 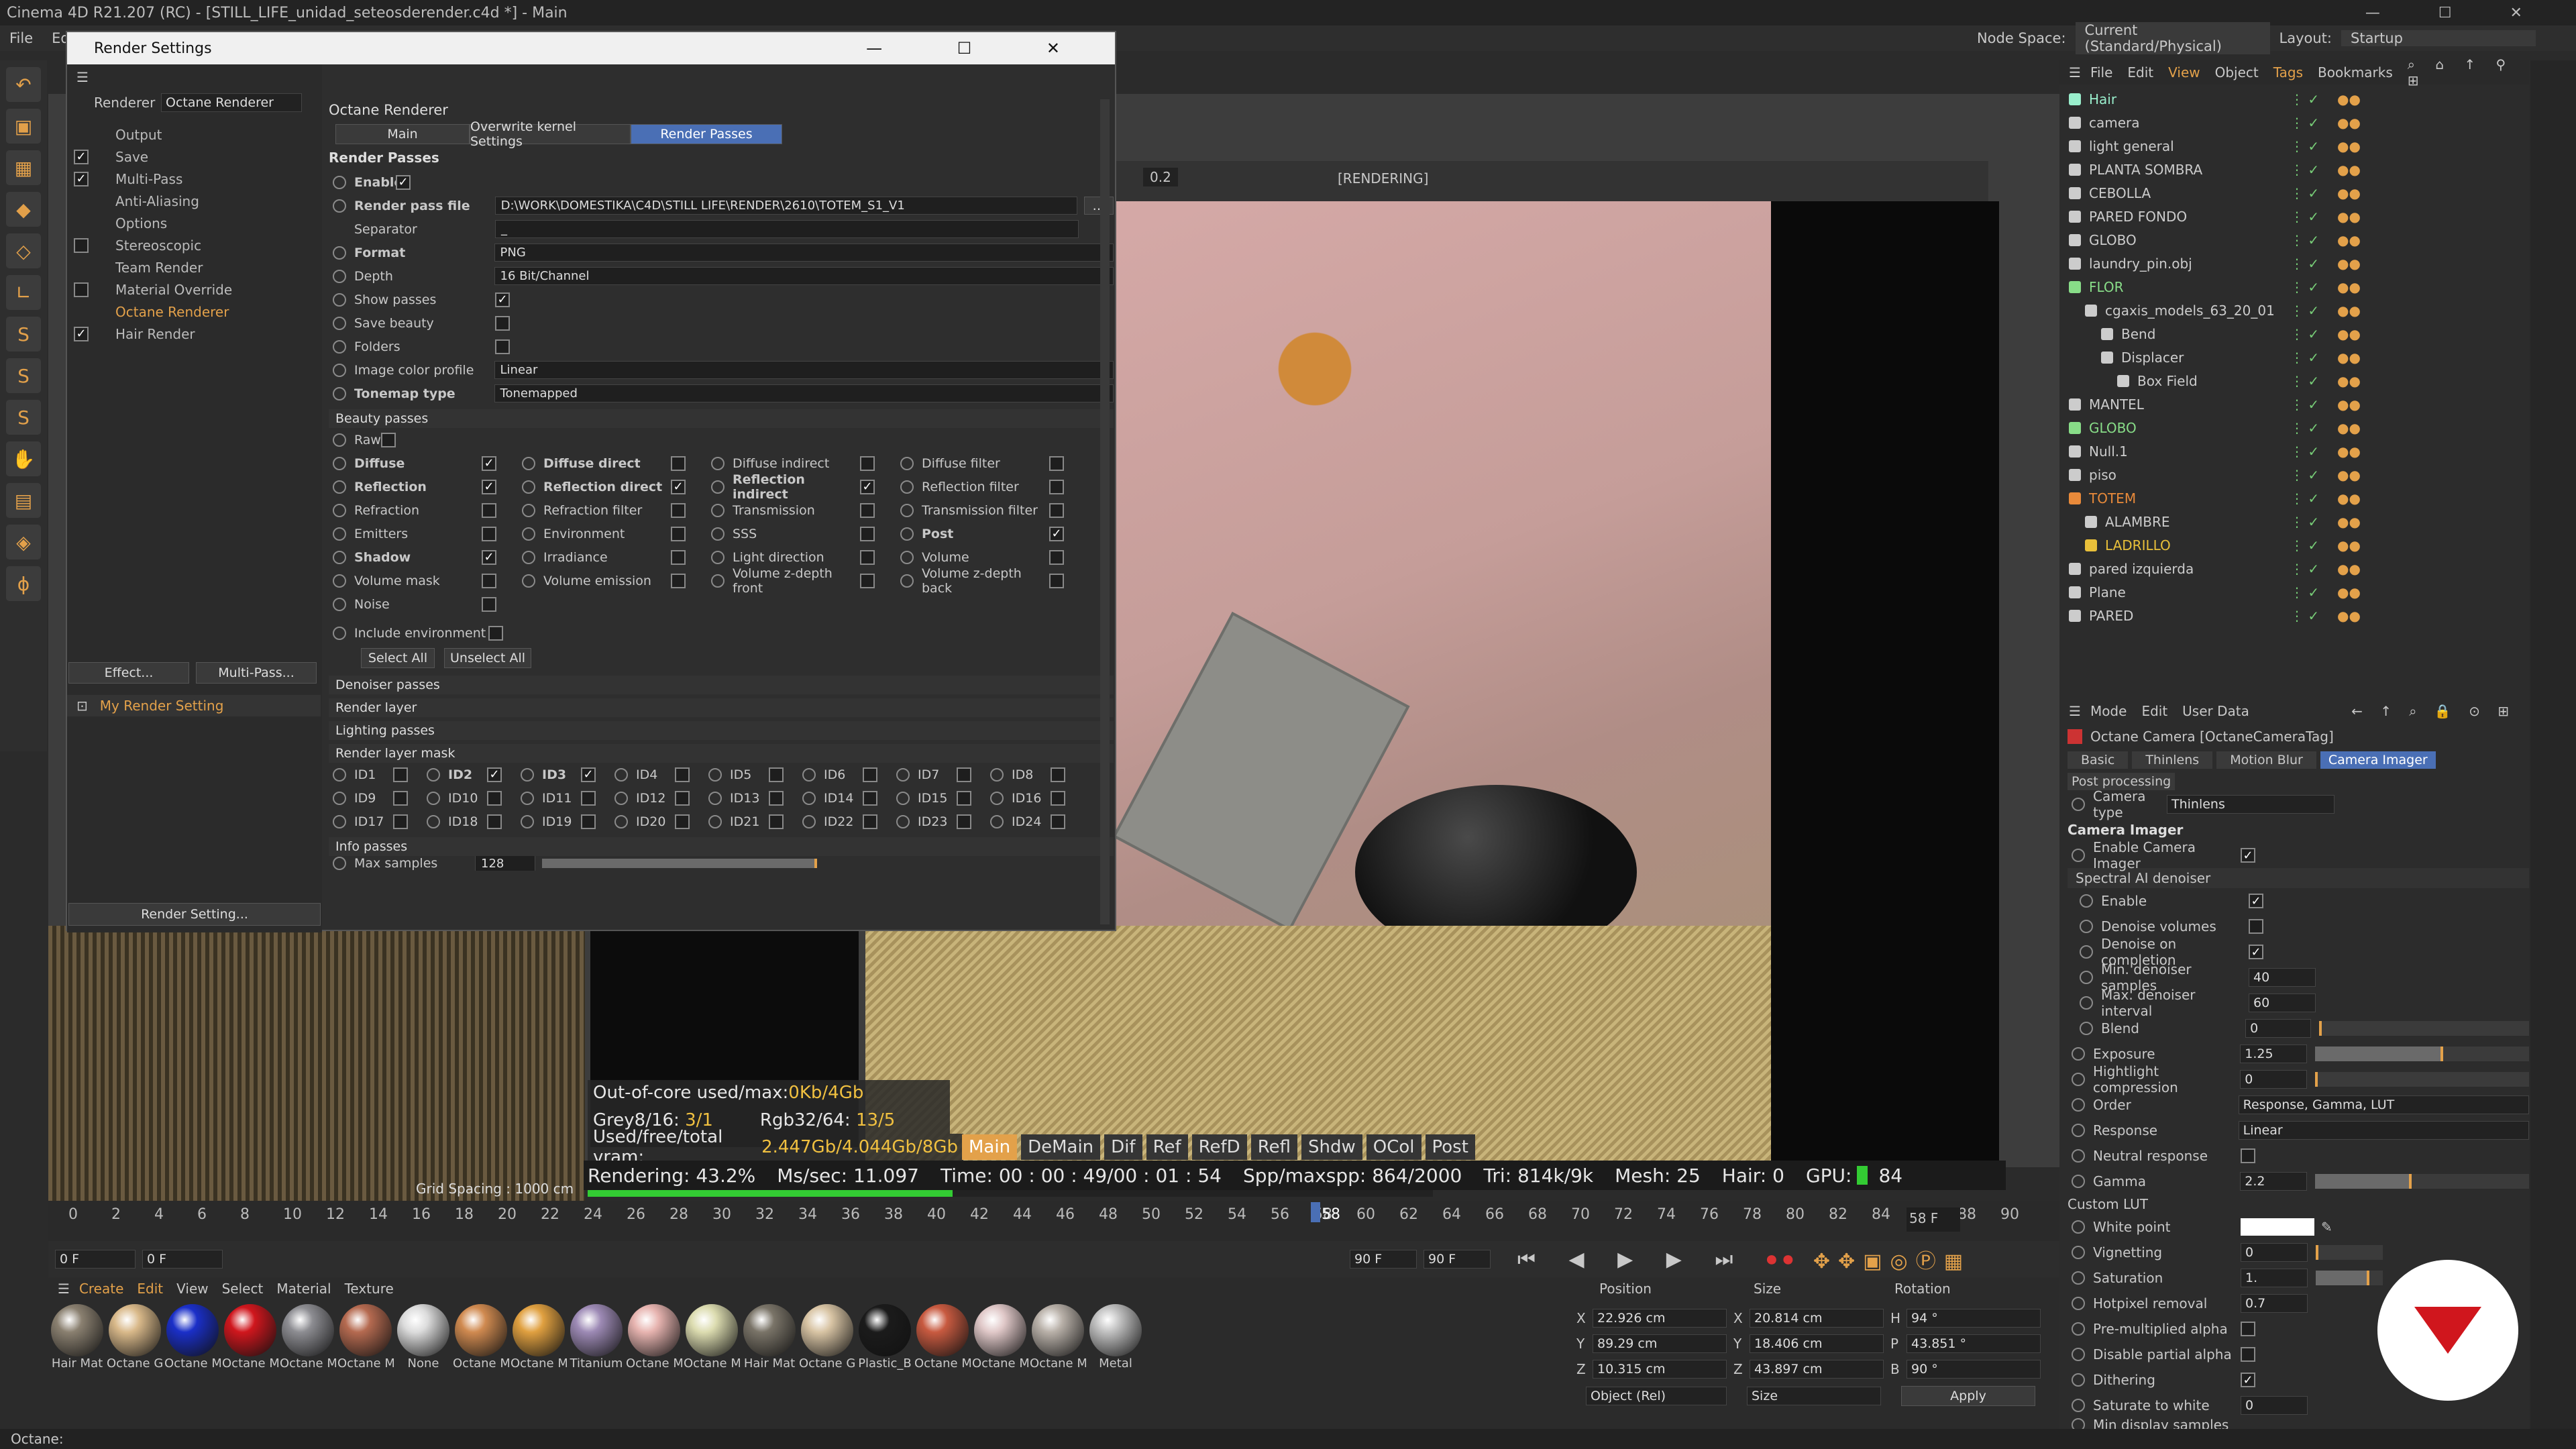 I want to click on settings-tree-label: Octane Renderer, so click(x=172, y=312).